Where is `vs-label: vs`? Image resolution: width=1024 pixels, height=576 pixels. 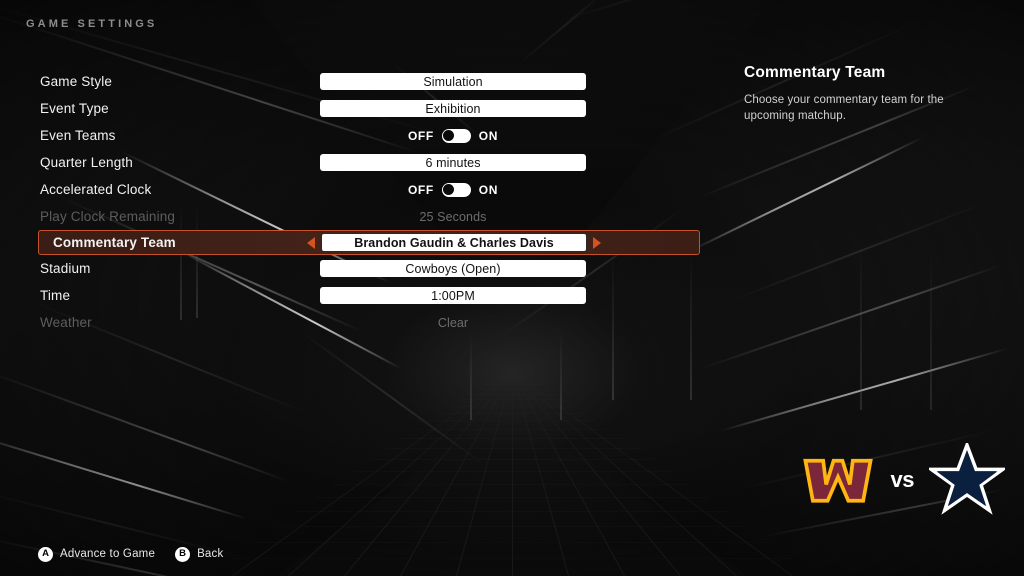
vs-label: vs is located at coordinates (902, 479).